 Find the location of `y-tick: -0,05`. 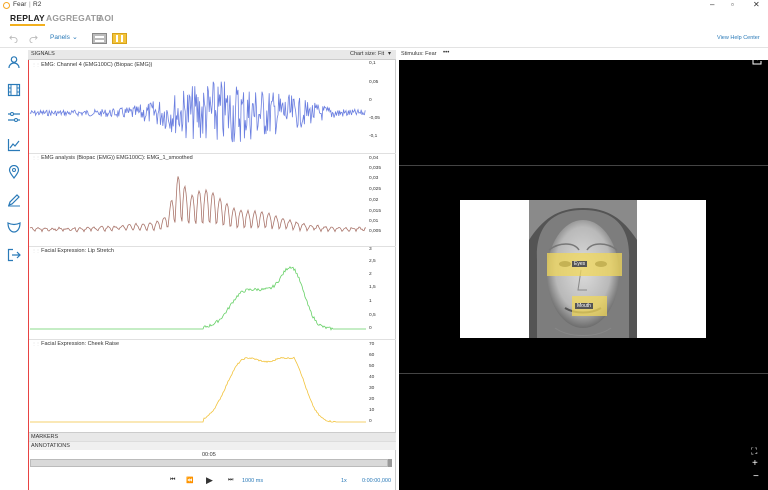

y-tick: -0,05 is located at coordinates (374, 118).